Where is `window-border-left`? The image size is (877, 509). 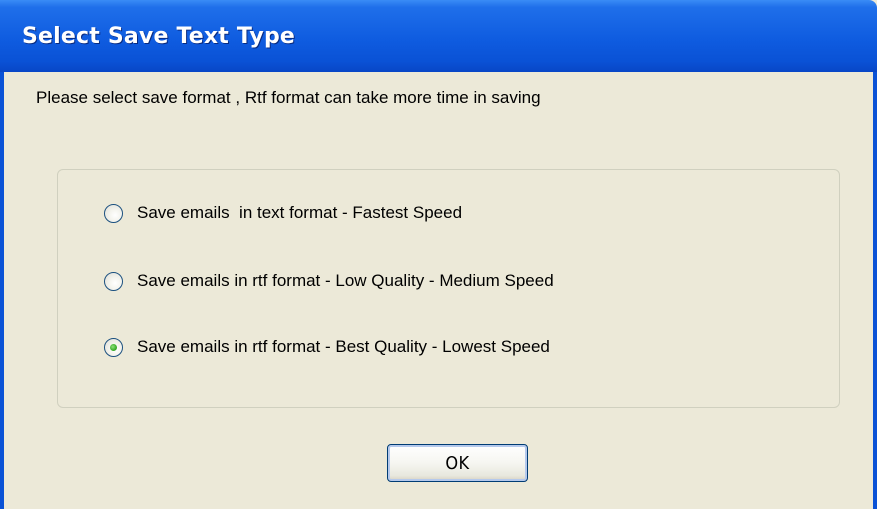 window-border-left is located at coordinates (2, 290).